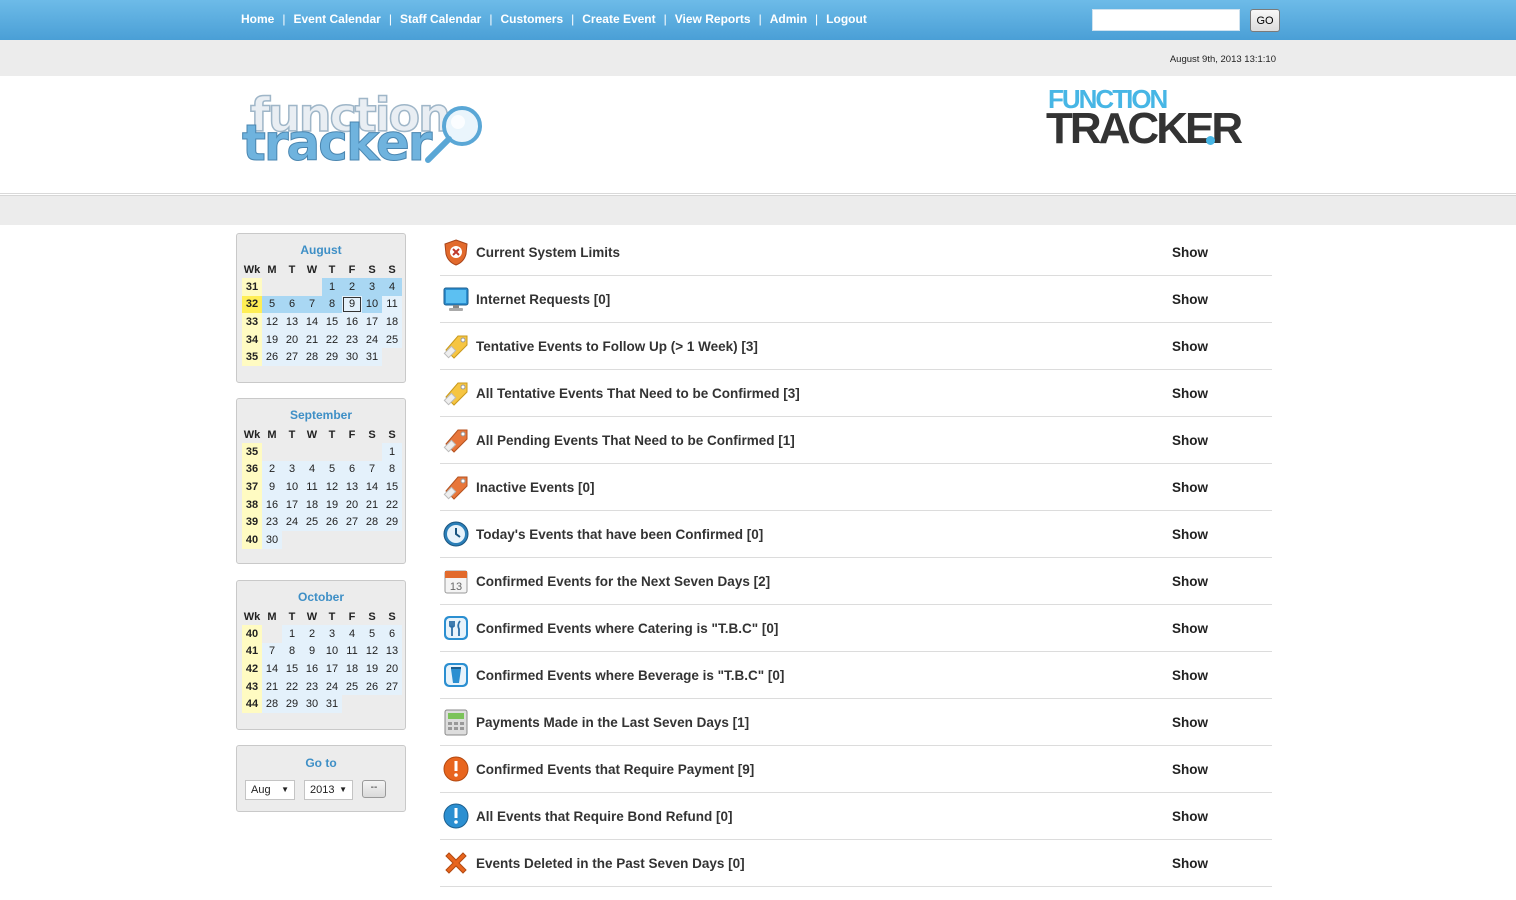 This screenshot has width=1516, height=900. What do you see at coordinates (321, 252) in the screenshot?
I see `calendar-month-title: August` at bounding box center [321, 252].